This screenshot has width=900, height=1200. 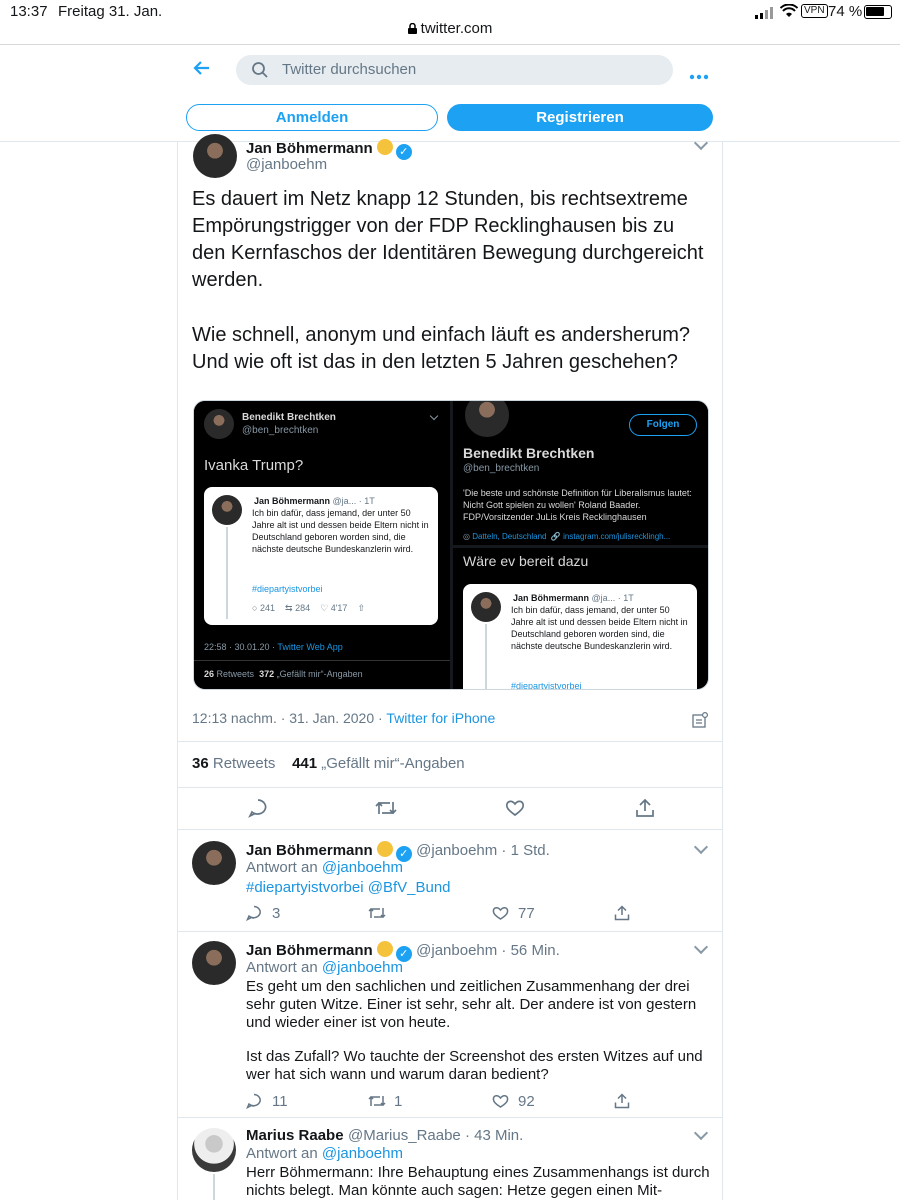 I want to click on like-icon: ♡, so click(x=324, y=608).